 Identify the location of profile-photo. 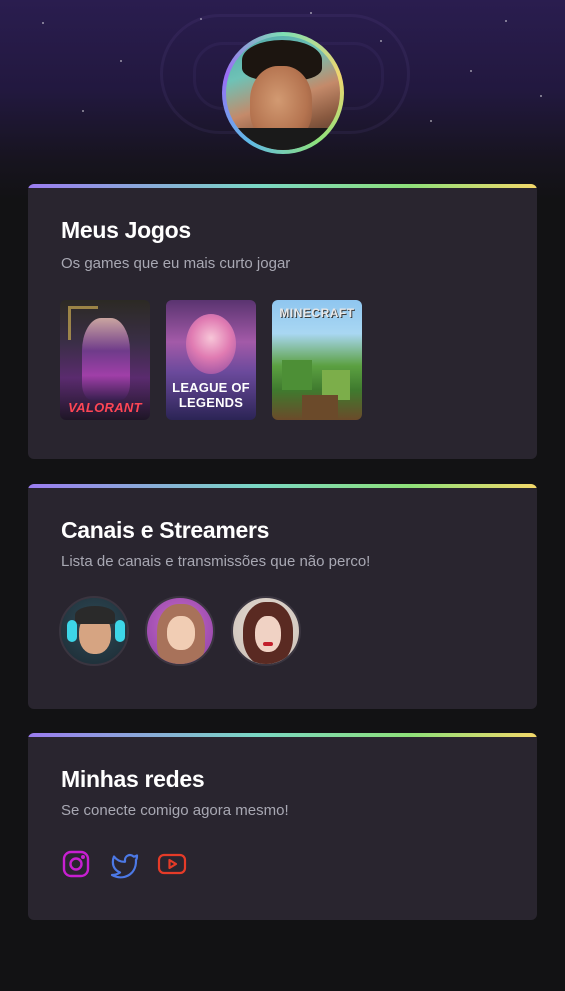
(283, 93).